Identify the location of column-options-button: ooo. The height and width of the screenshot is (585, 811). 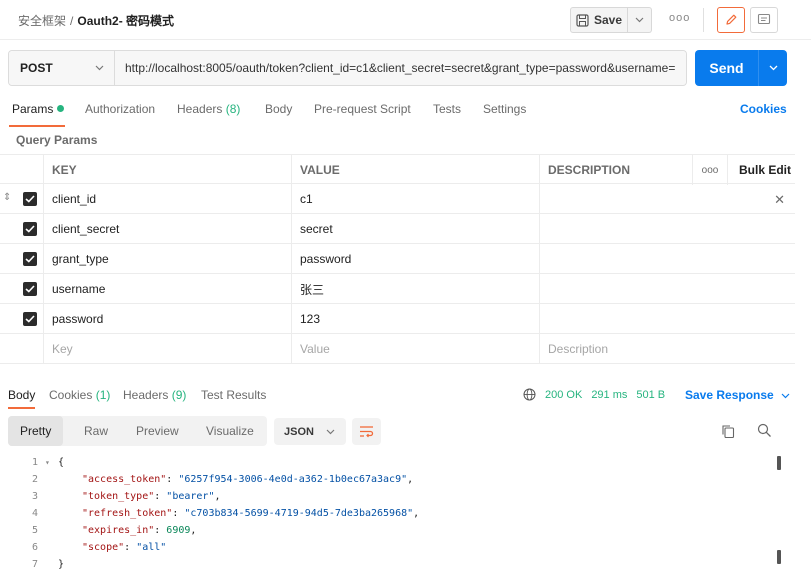
(709, 170).